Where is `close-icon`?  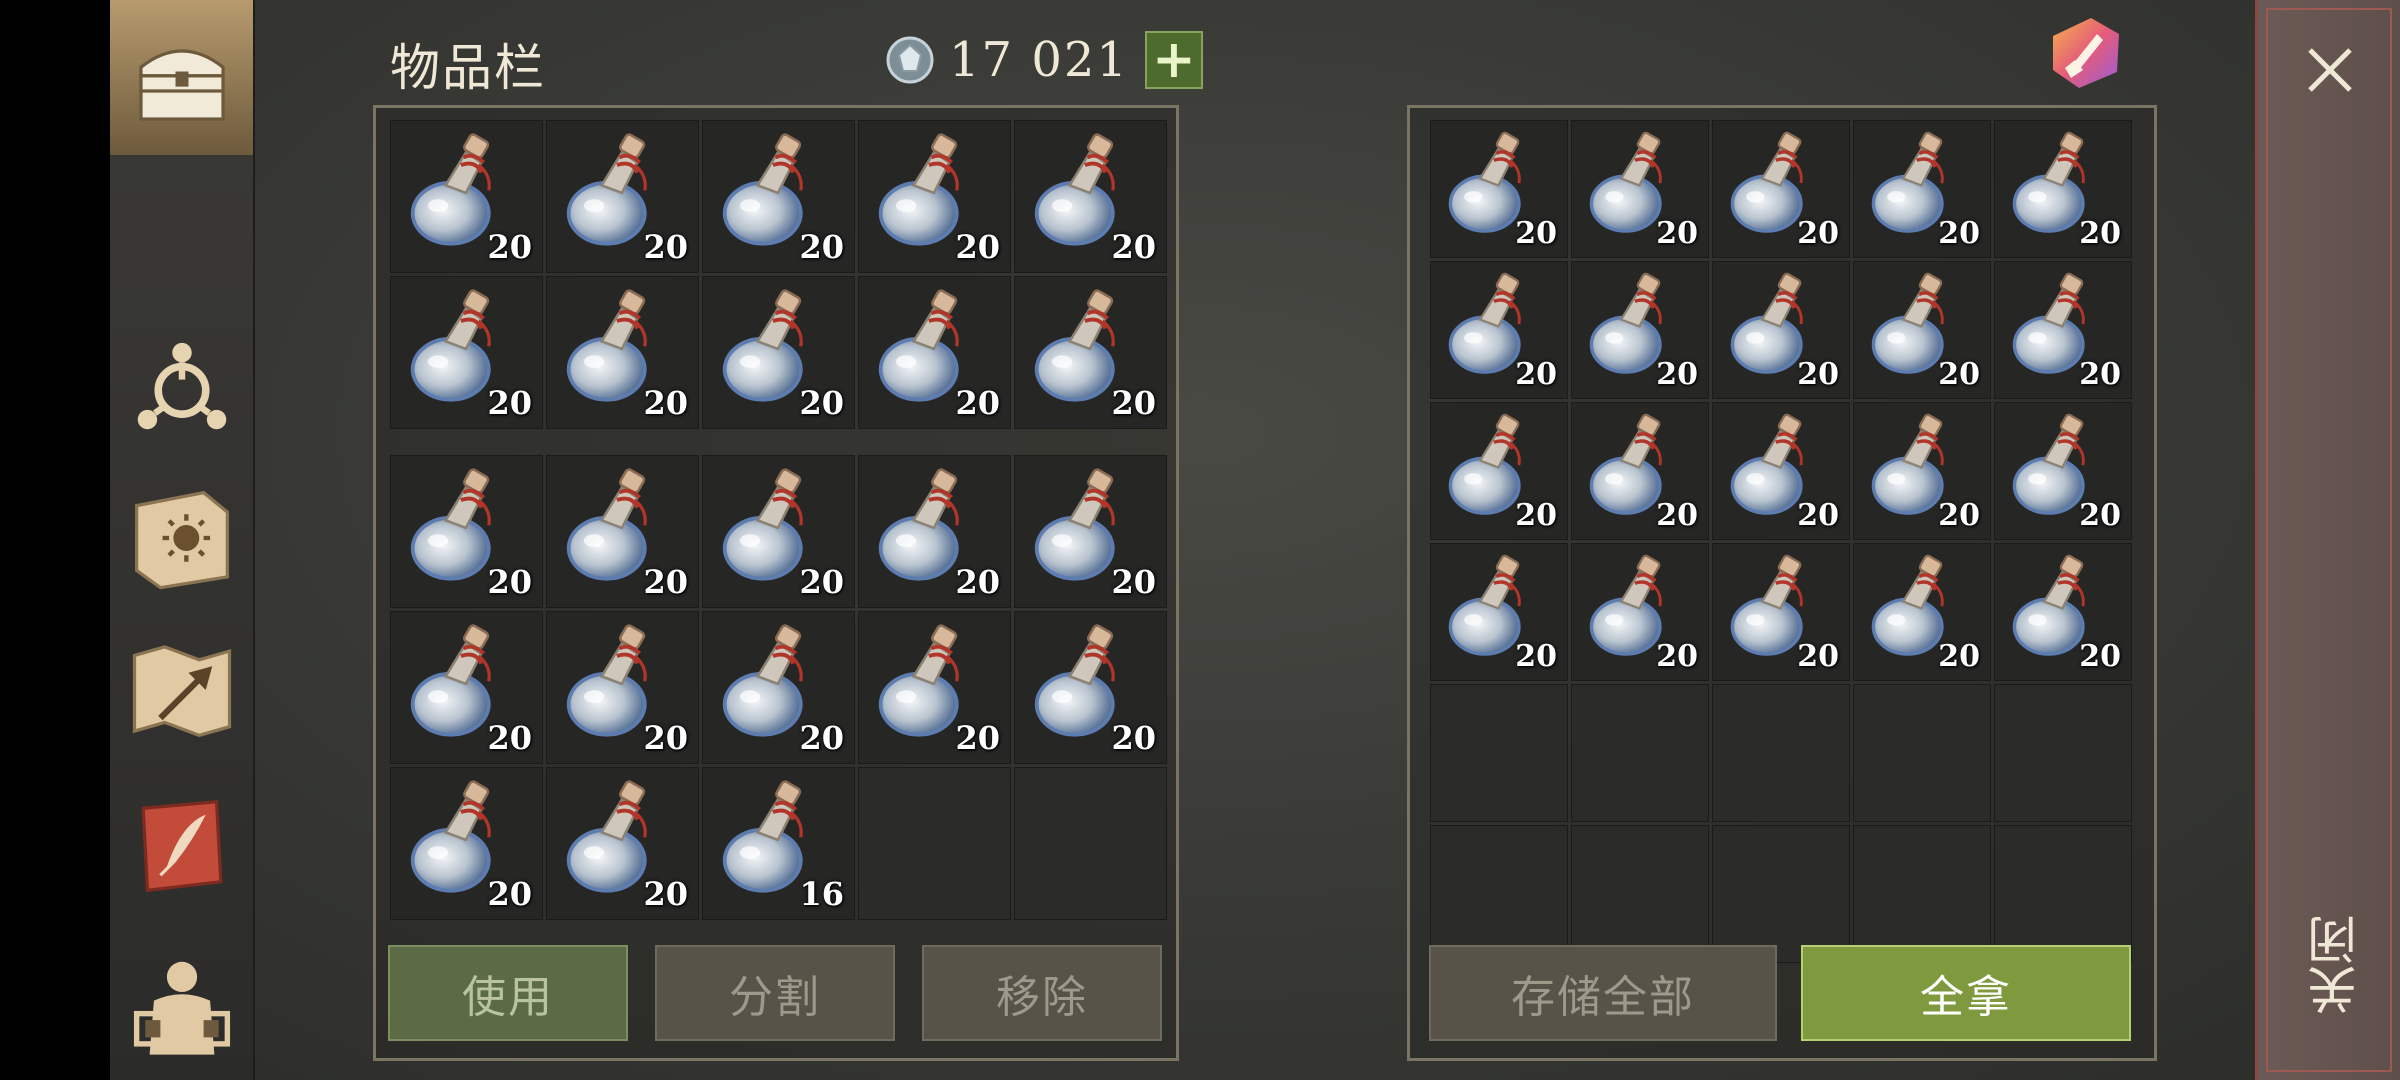
close-icon is located at coordinates (2330, 70).